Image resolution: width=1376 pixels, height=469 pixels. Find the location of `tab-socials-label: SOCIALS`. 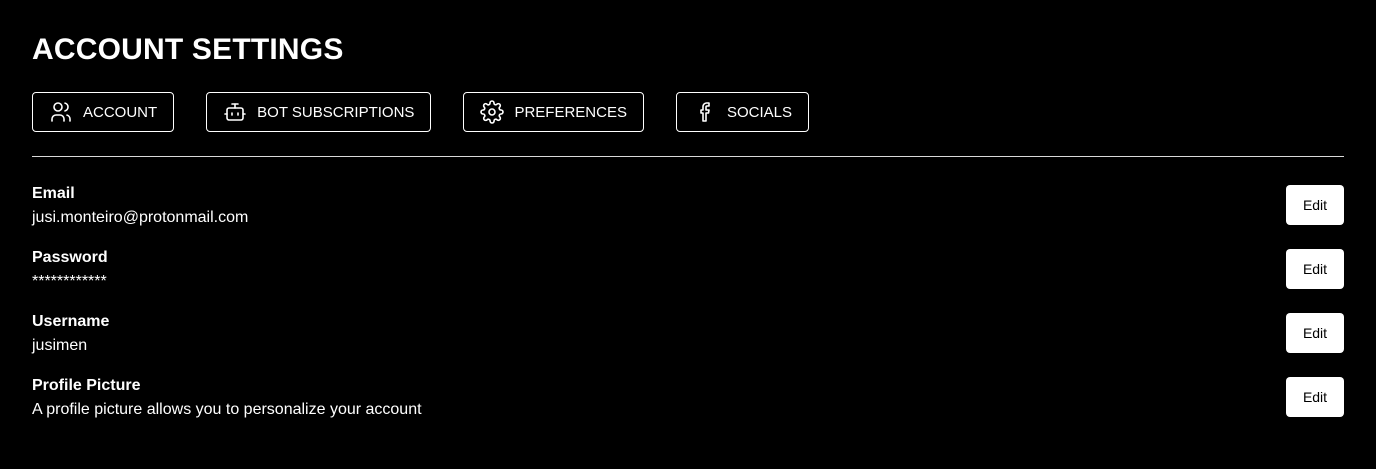

tab-socials-label: SOCIALS is located at coordinates (759, 112).